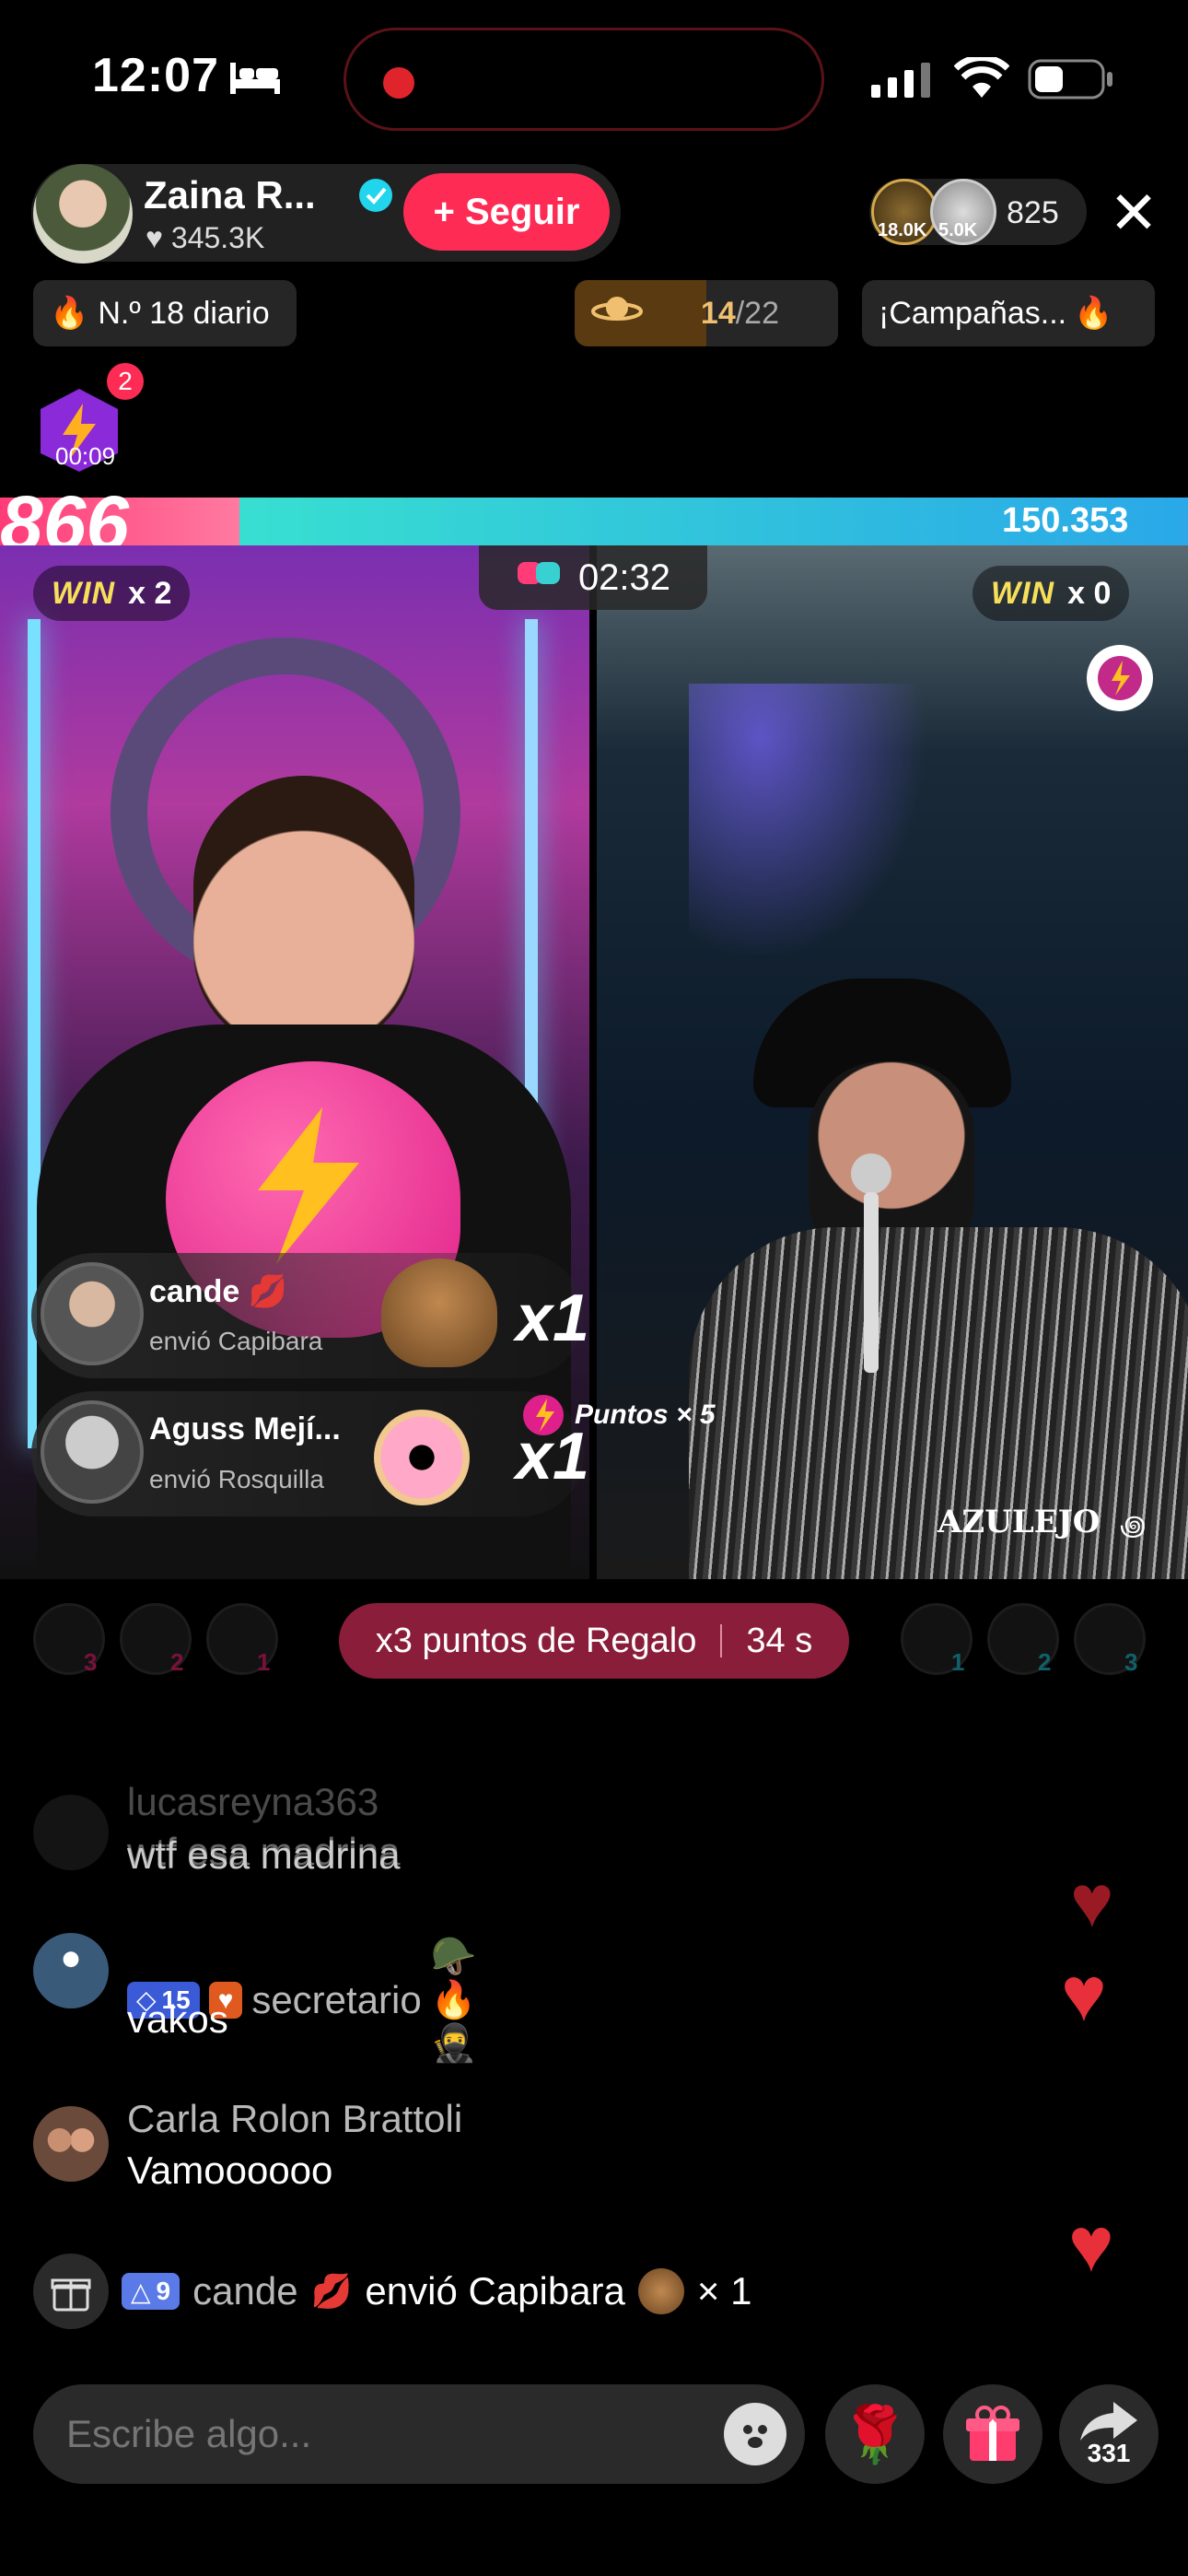  What do you see at coordinates (83, 213) in the screenshot?
I see `host-avatar` at bounding box center [83, 213].